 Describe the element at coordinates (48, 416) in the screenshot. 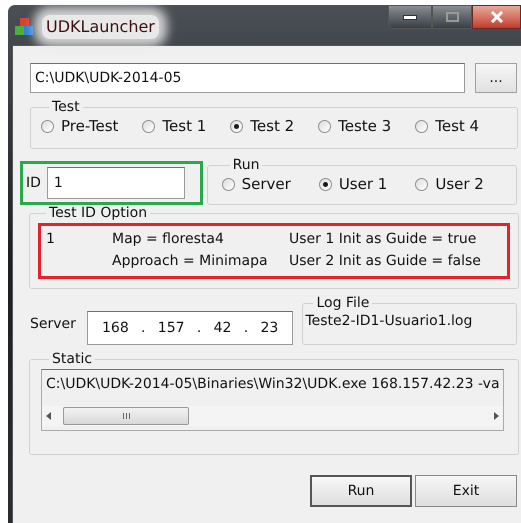

I see `scroll-left-icon` at that location.